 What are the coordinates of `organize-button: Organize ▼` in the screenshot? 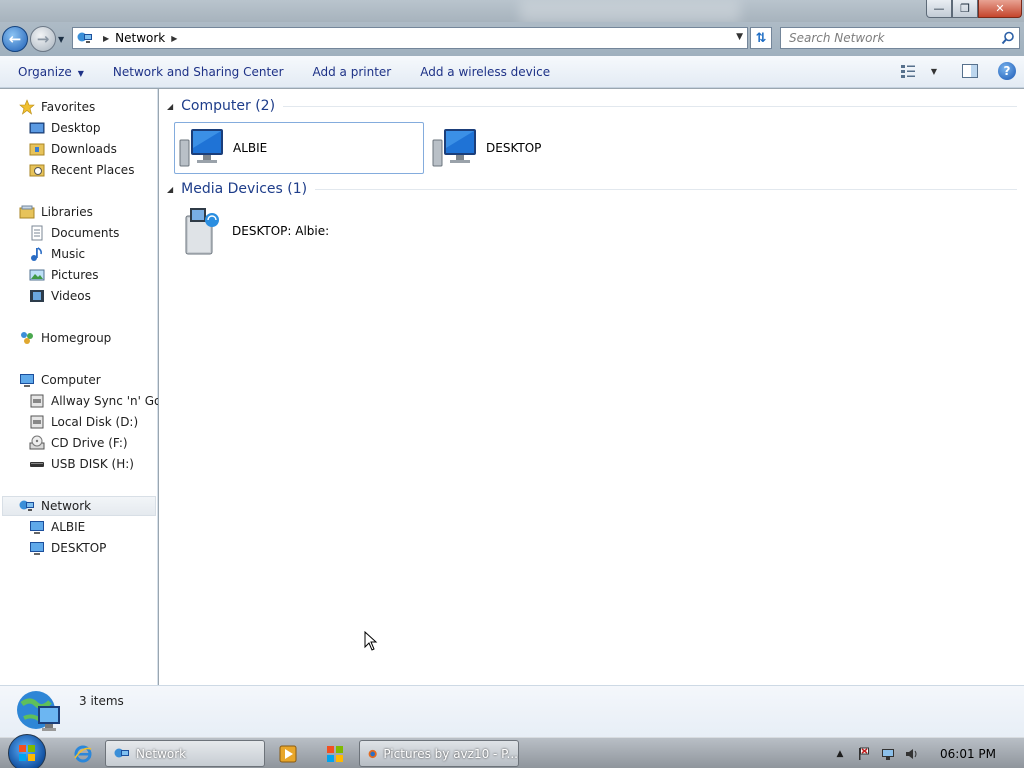 It's located at (51, 72).